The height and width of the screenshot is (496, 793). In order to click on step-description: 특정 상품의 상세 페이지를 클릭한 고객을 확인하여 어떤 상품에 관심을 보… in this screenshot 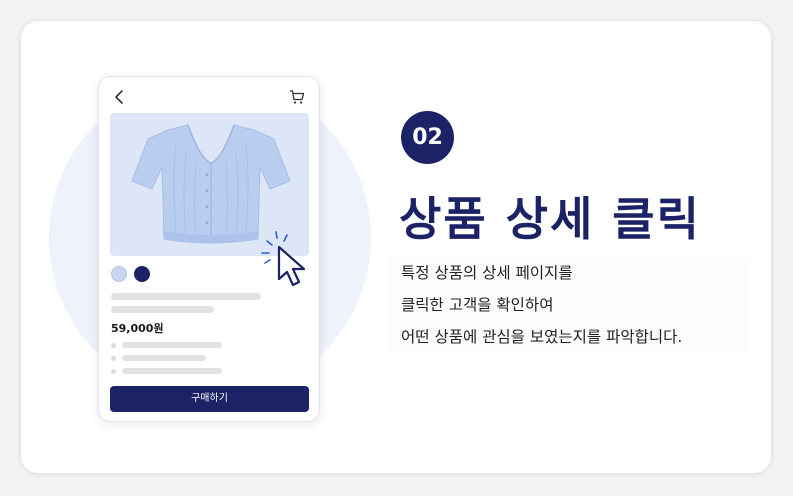, I will do `click(569, 305)`.